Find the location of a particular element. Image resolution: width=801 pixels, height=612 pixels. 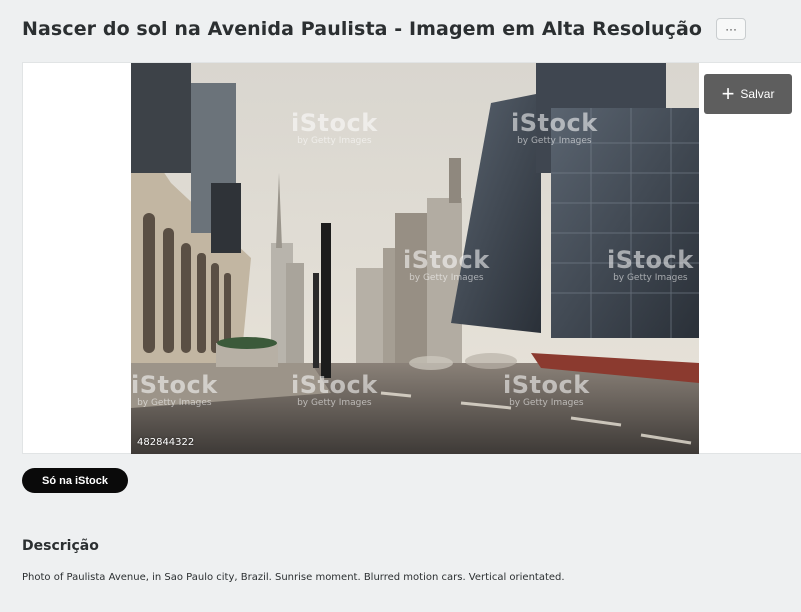

plus-icon: + is located at coordinates (728, 93).